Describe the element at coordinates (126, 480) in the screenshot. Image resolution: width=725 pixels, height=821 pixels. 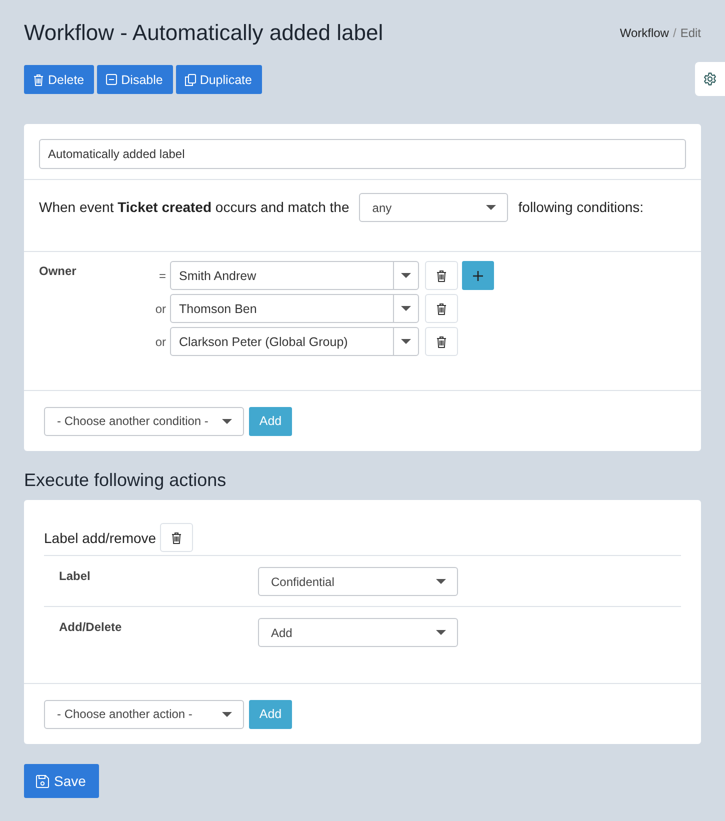
I see `section-heading: Execute following actions` at that location.